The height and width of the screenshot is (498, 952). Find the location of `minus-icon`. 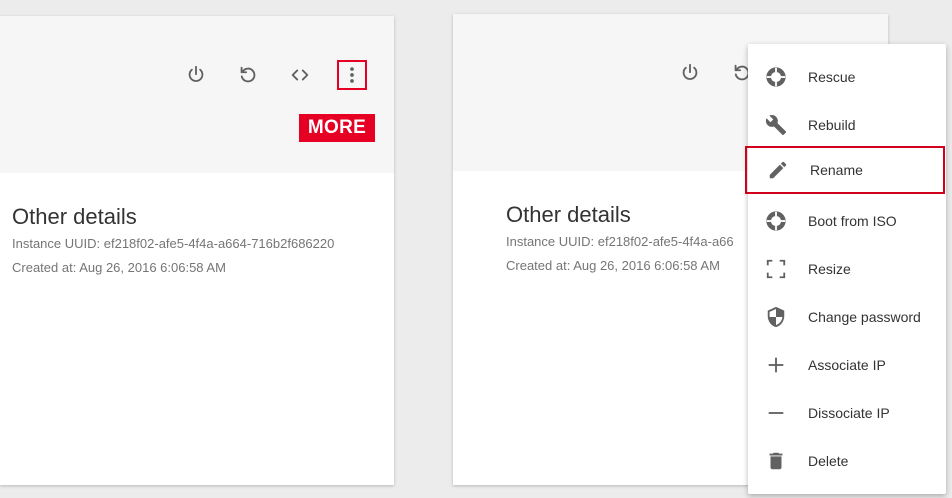

minus-icon is located at coordinates (776, 413).